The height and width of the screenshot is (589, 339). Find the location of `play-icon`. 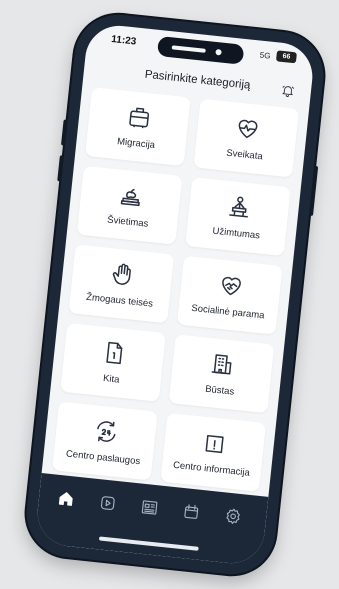

play-icon is located at coordinates (107, 503).